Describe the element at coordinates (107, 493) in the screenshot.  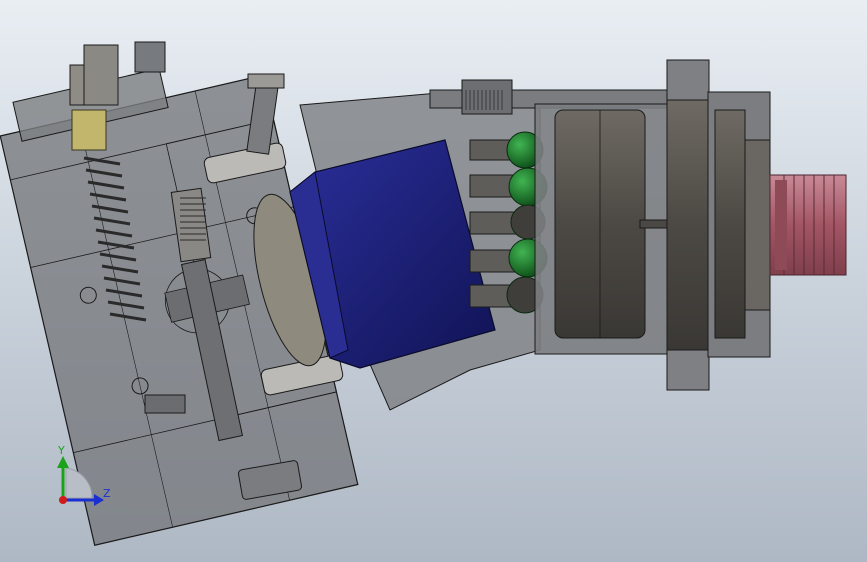
I see `z-axis-label: Z` at that location.